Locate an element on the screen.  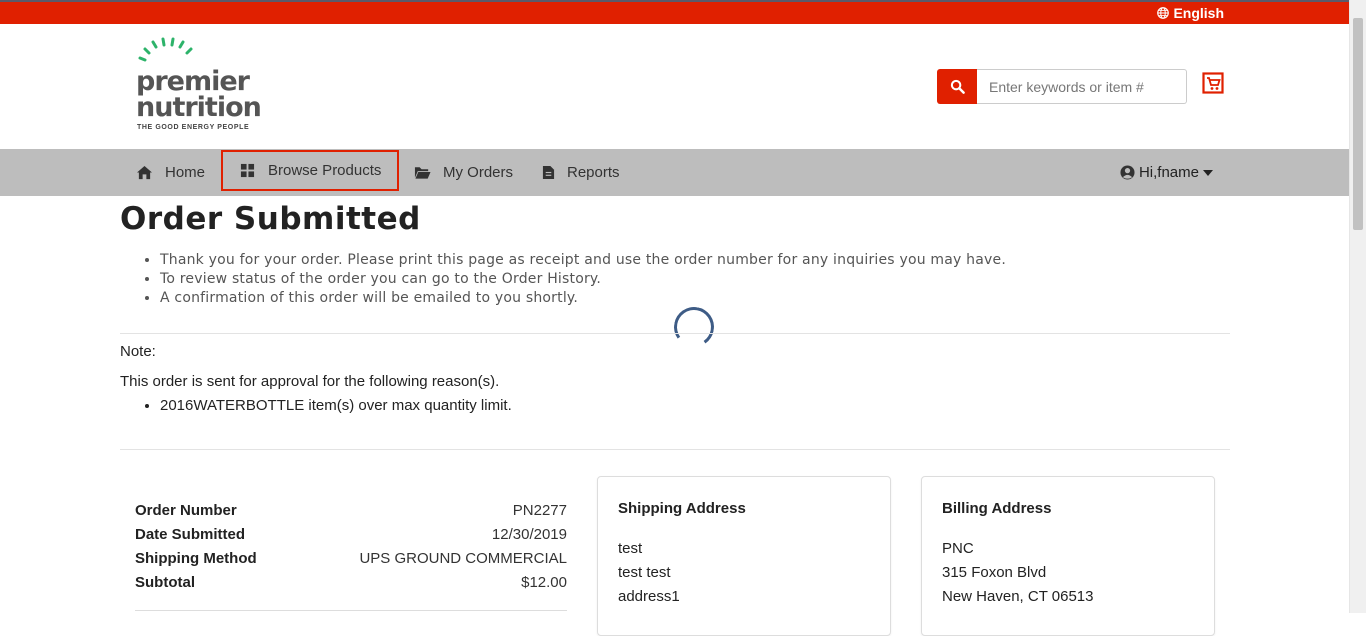
globe-icon is located at coordinates (1163, 13).